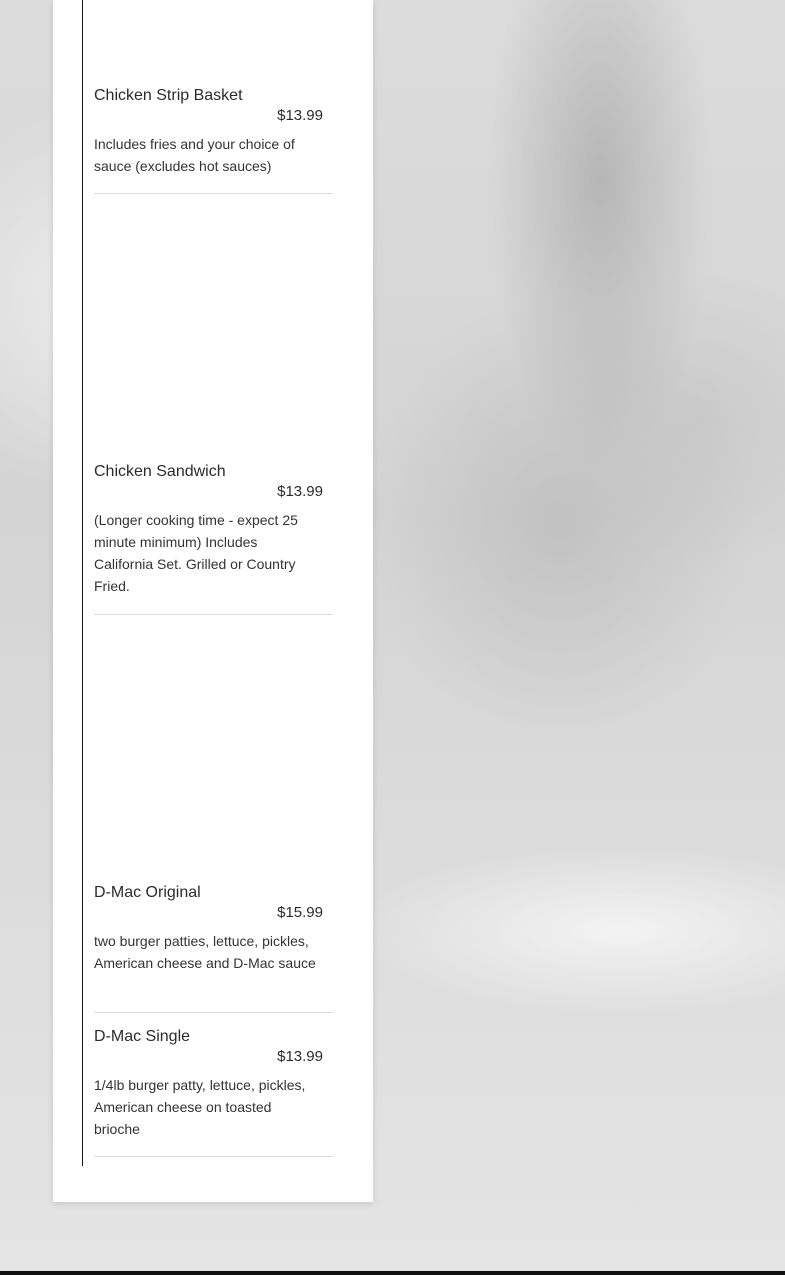  What do you see at coordinates (82, 583) in the screenshot?
I see `menu-section-rule` at bounding box center [82, 583].